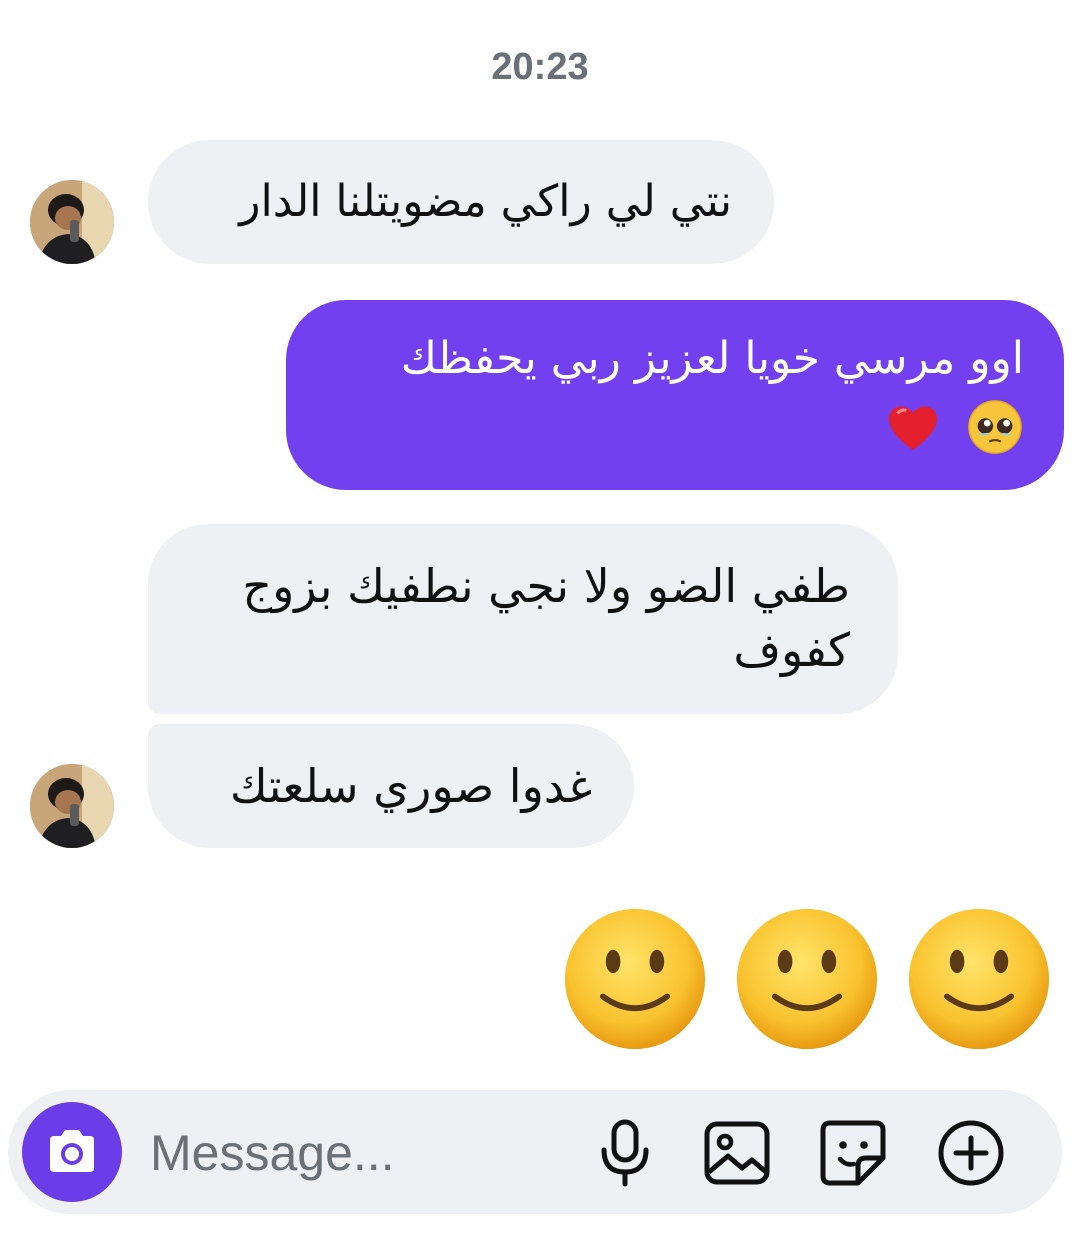  Describe the element at coordinates (971, 1153) in the screenshot. I see `plus-circle-icon` at that location.